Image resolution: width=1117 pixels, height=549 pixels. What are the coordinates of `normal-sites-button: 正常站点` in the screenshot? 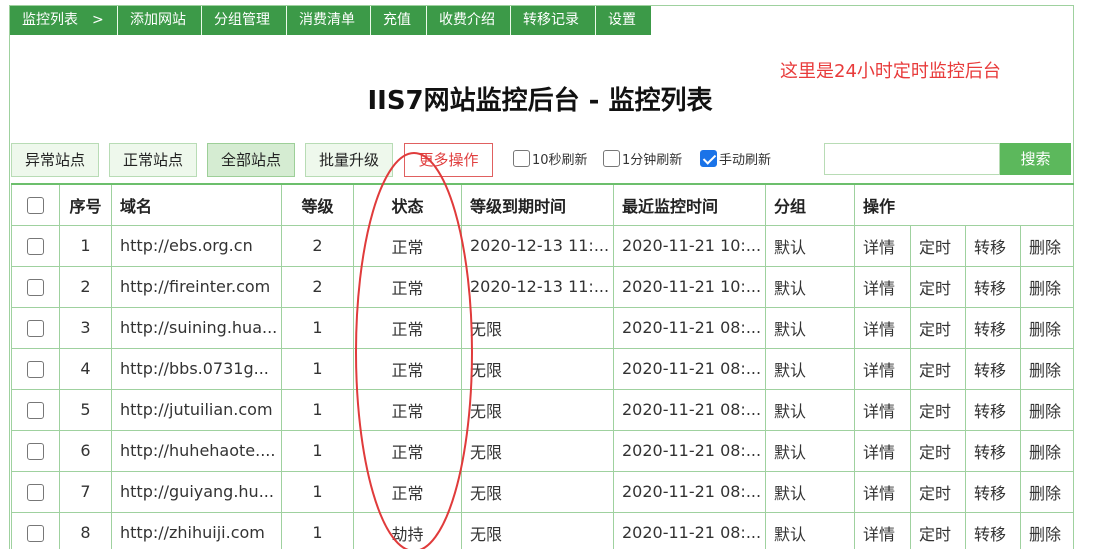 It's located at (153, 160).